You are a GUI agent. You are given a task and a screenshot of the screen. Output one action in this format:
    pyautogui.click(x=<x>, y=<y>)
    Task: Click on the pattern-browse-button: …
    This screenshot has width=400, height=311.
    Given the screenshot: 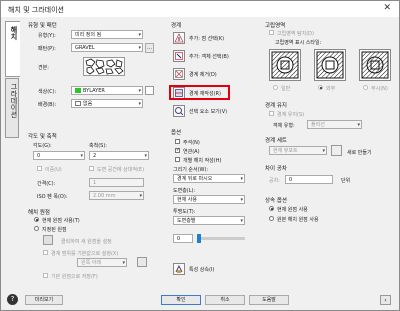 What is the action you would take?
    pyautogui.click(x=149, y=48)
    